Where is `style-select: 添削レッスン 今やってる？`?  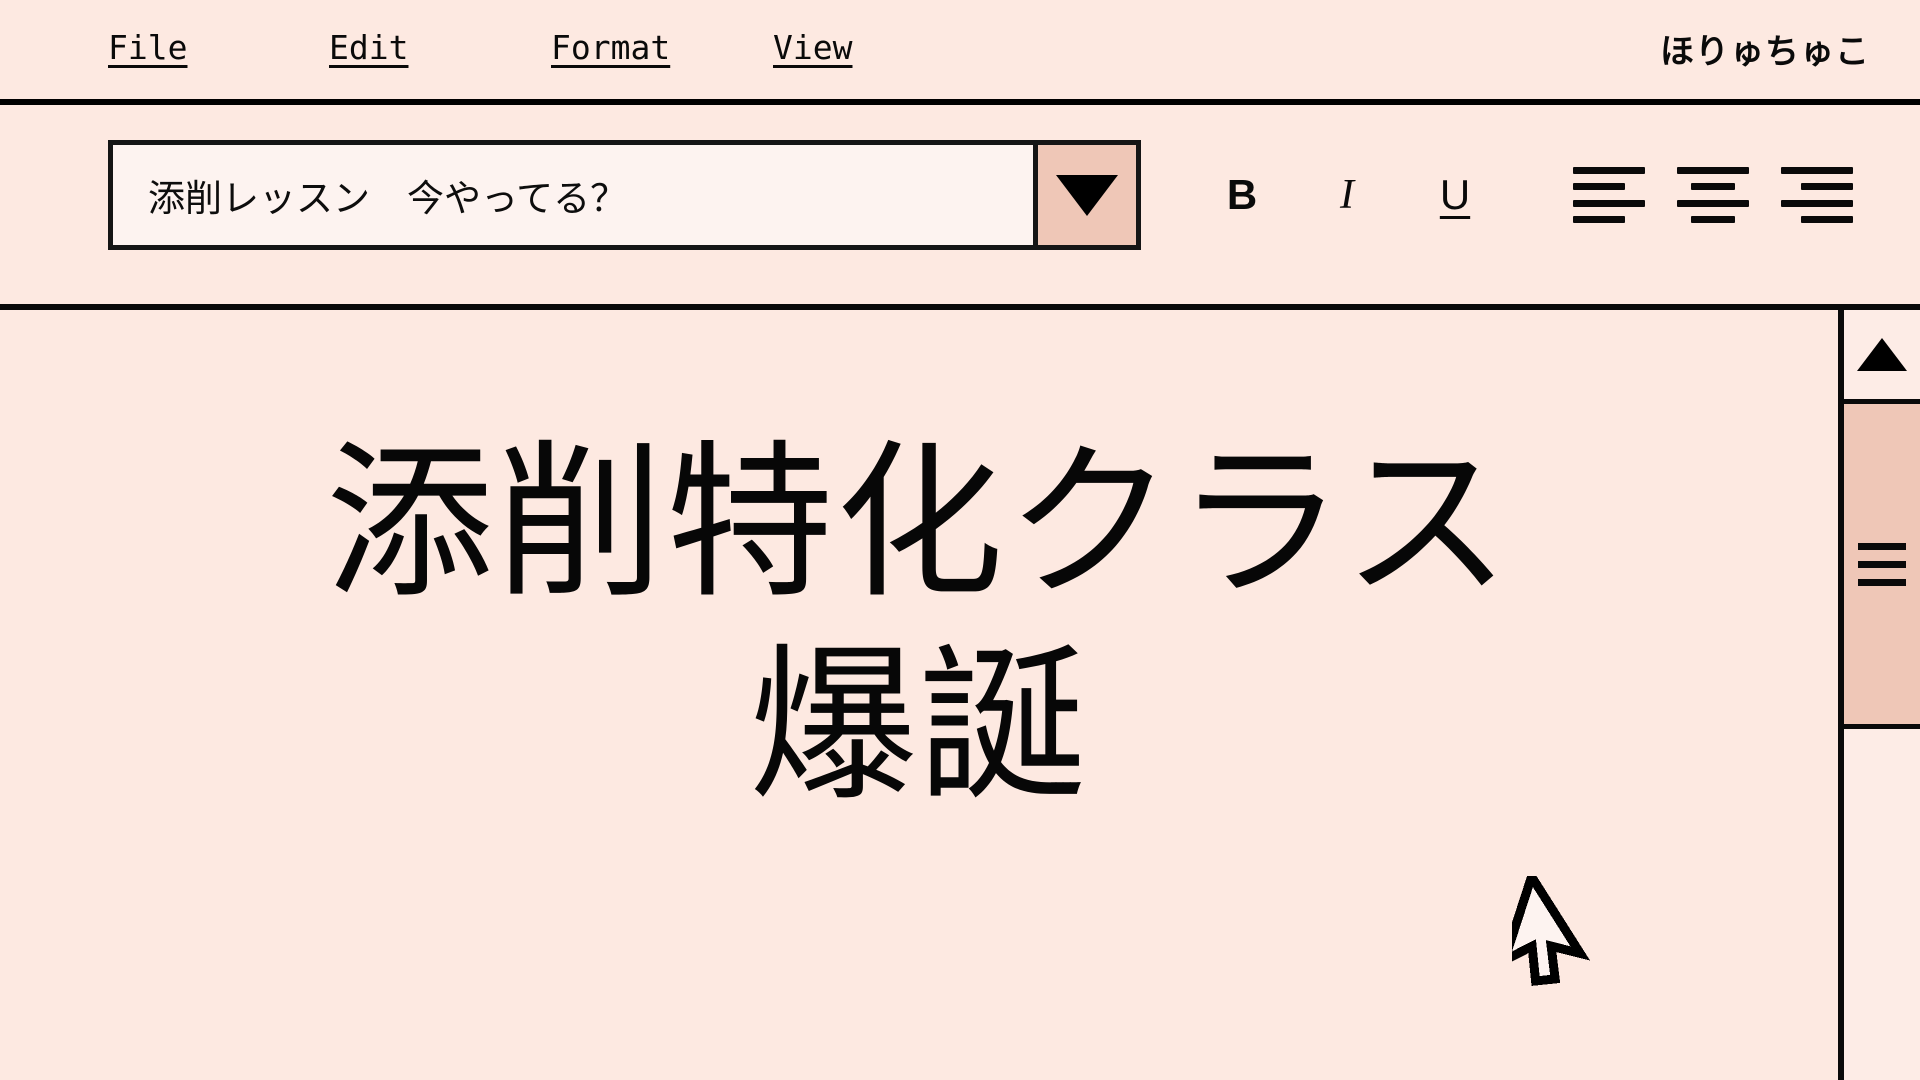 style-select: 添削レッスン 今やってる？ is located at coordinates (624, 195).